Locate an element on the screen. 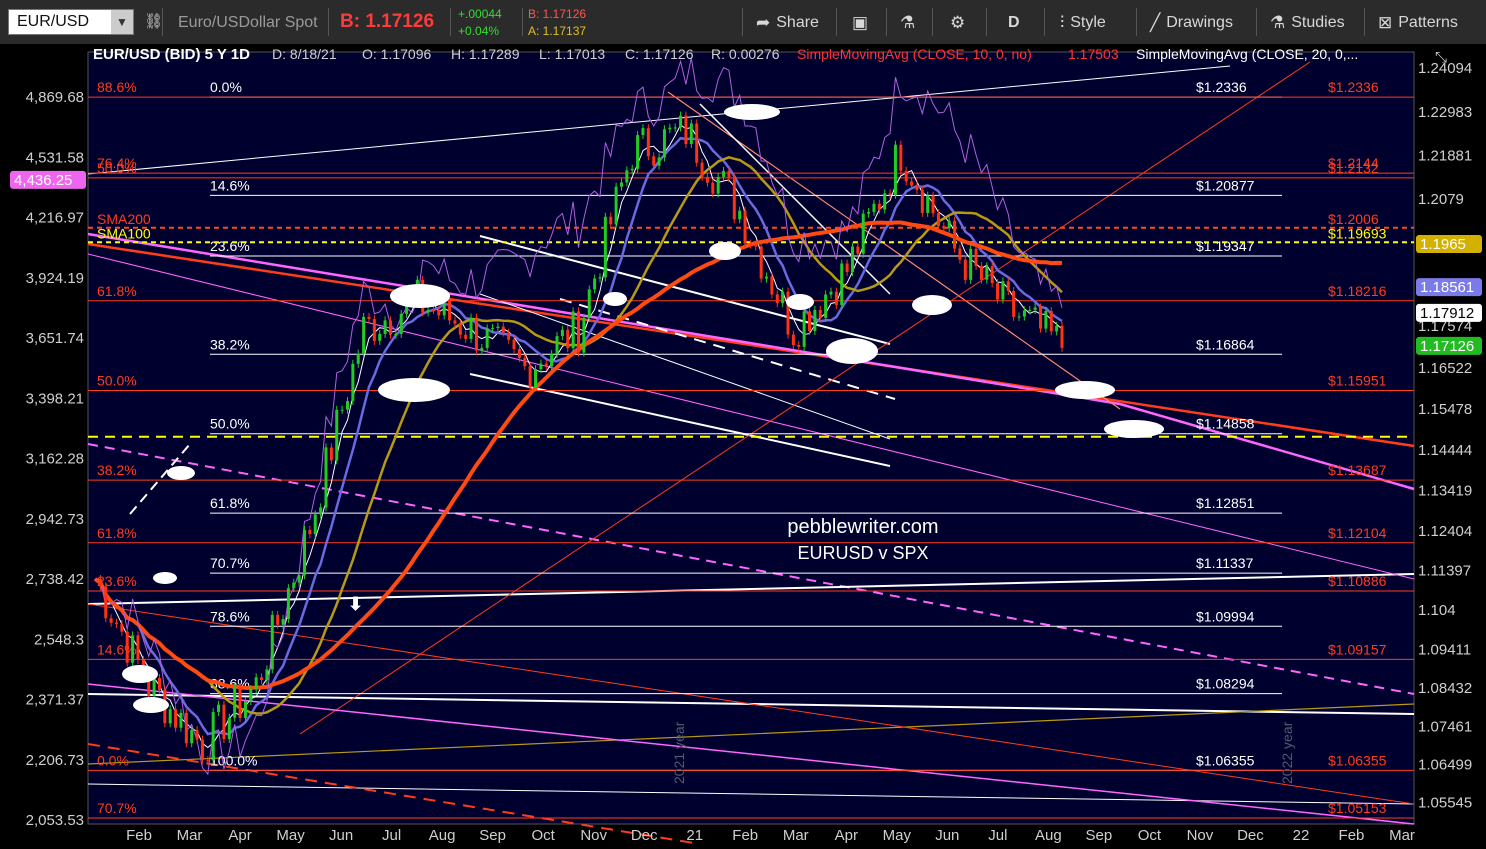  drawings-button: ╱ Drawings is located at coordinates (1191, 23).